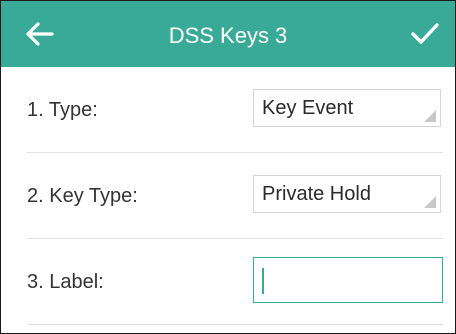 This screenshot has height=334, width=456. Describe the element at coordinates (235, 324) in the screenshot. I see `divider` at that location.